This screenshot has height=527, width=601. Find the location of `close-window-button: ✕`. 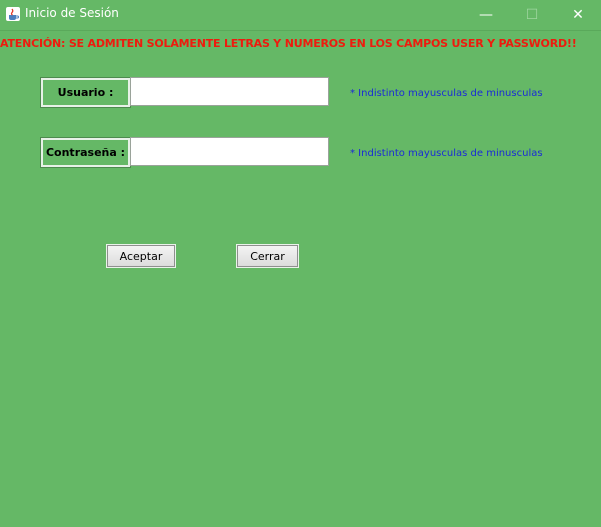

close-window-button: ✕ is located at coordinates (578, 15).